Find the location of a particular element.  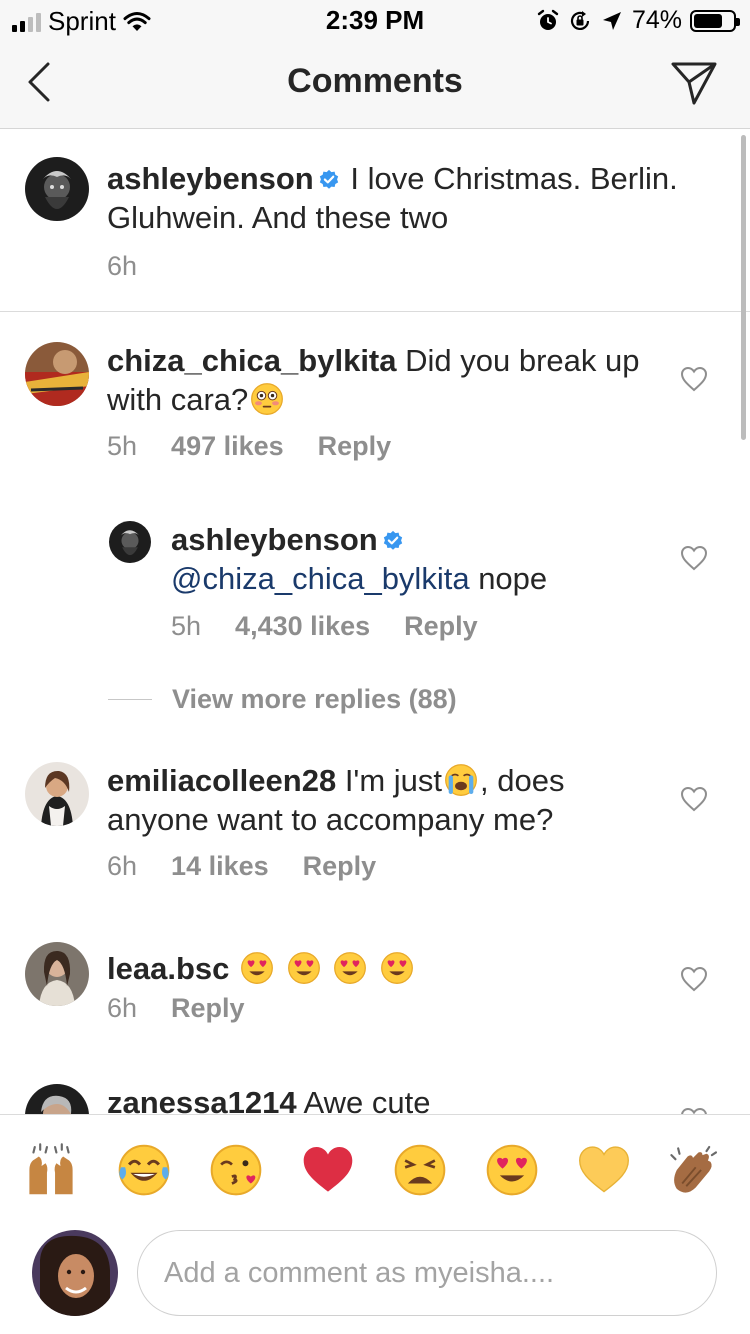

comment-meta: 6h 14 likes Reply is located at coordinates (241, 866).